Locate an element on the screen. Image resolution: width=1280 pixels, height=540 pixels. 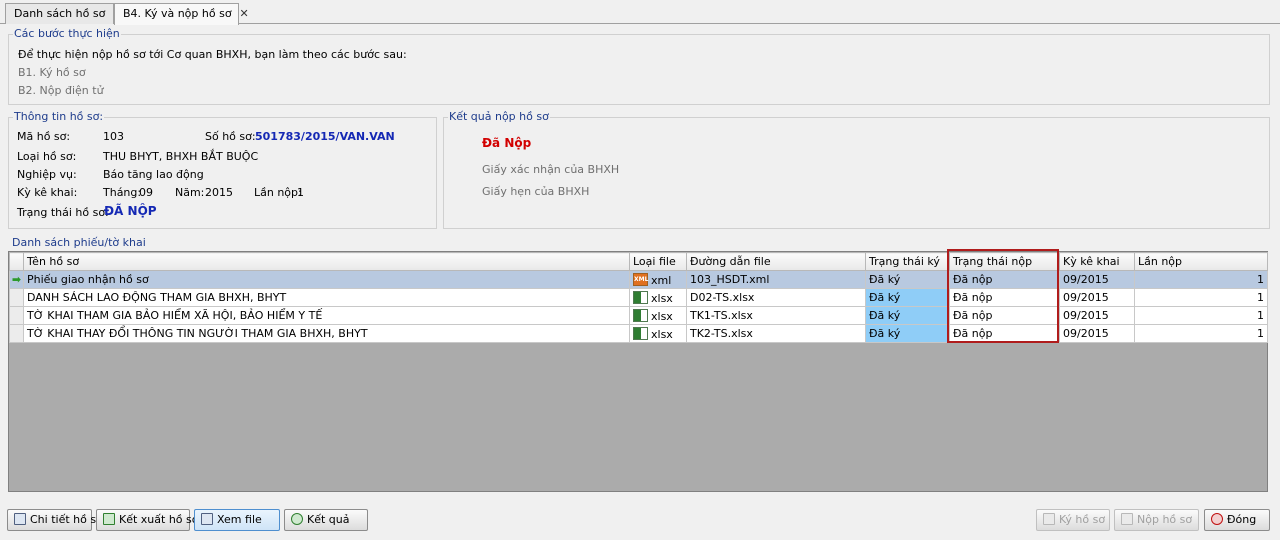
submit-icon is located at coordinates (1127, 519).